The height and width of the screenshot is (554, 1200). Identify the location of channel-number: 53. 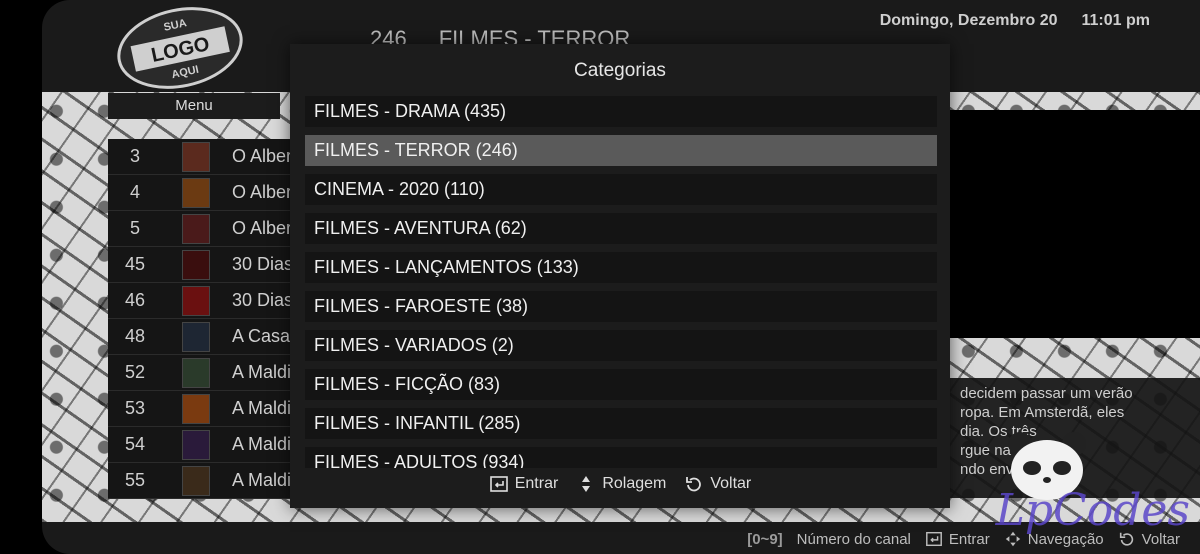
(135, 408).